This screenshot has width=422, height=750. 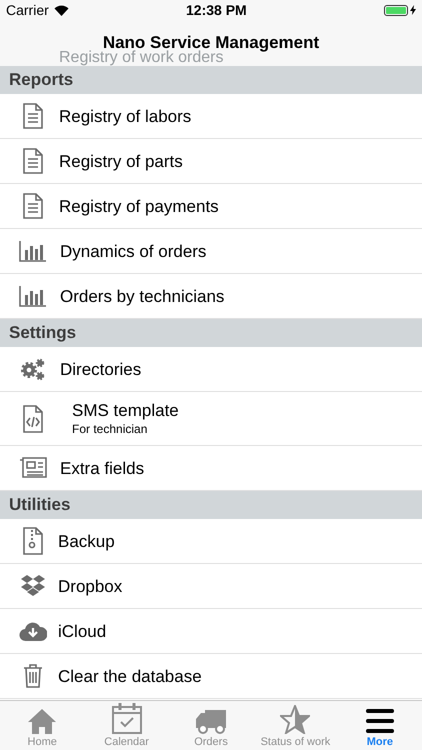 I want to click on open-box-icon, so click(x=33, y=586).